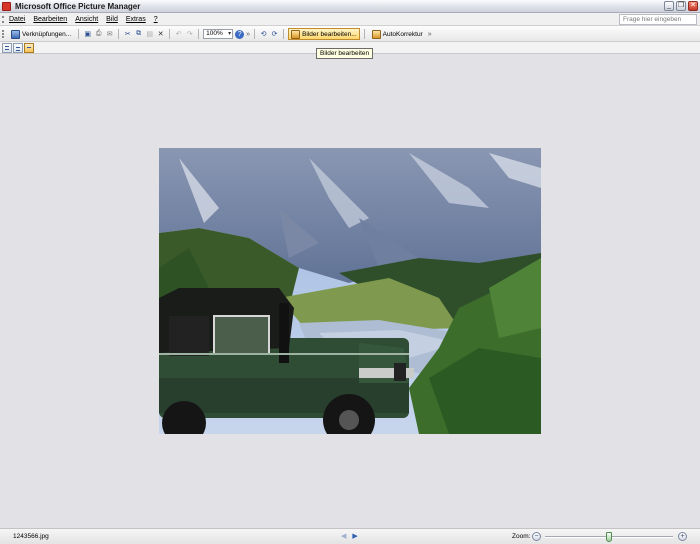 This screenshot has height=544, width=700. I want to click on picture-navigation: ◀ ▶, so click(349, 536).